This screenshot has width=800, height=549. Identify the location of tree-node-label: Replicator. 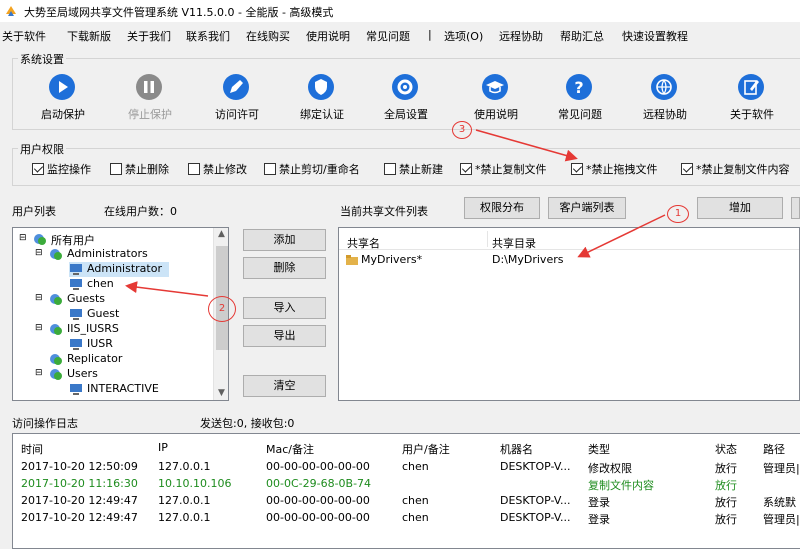
(95, 358).